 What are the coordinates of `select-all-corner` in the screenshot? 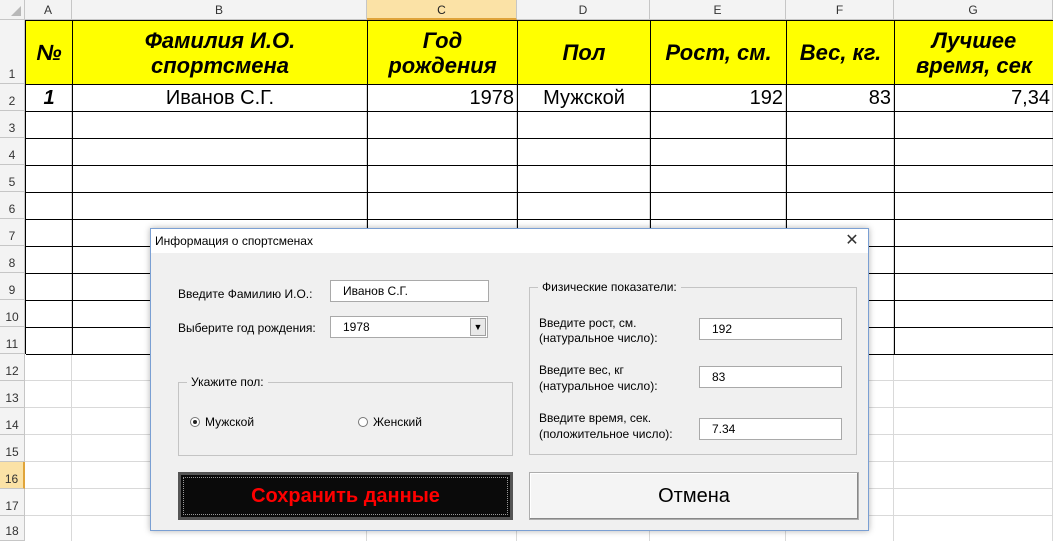 It's located at (12, 10).